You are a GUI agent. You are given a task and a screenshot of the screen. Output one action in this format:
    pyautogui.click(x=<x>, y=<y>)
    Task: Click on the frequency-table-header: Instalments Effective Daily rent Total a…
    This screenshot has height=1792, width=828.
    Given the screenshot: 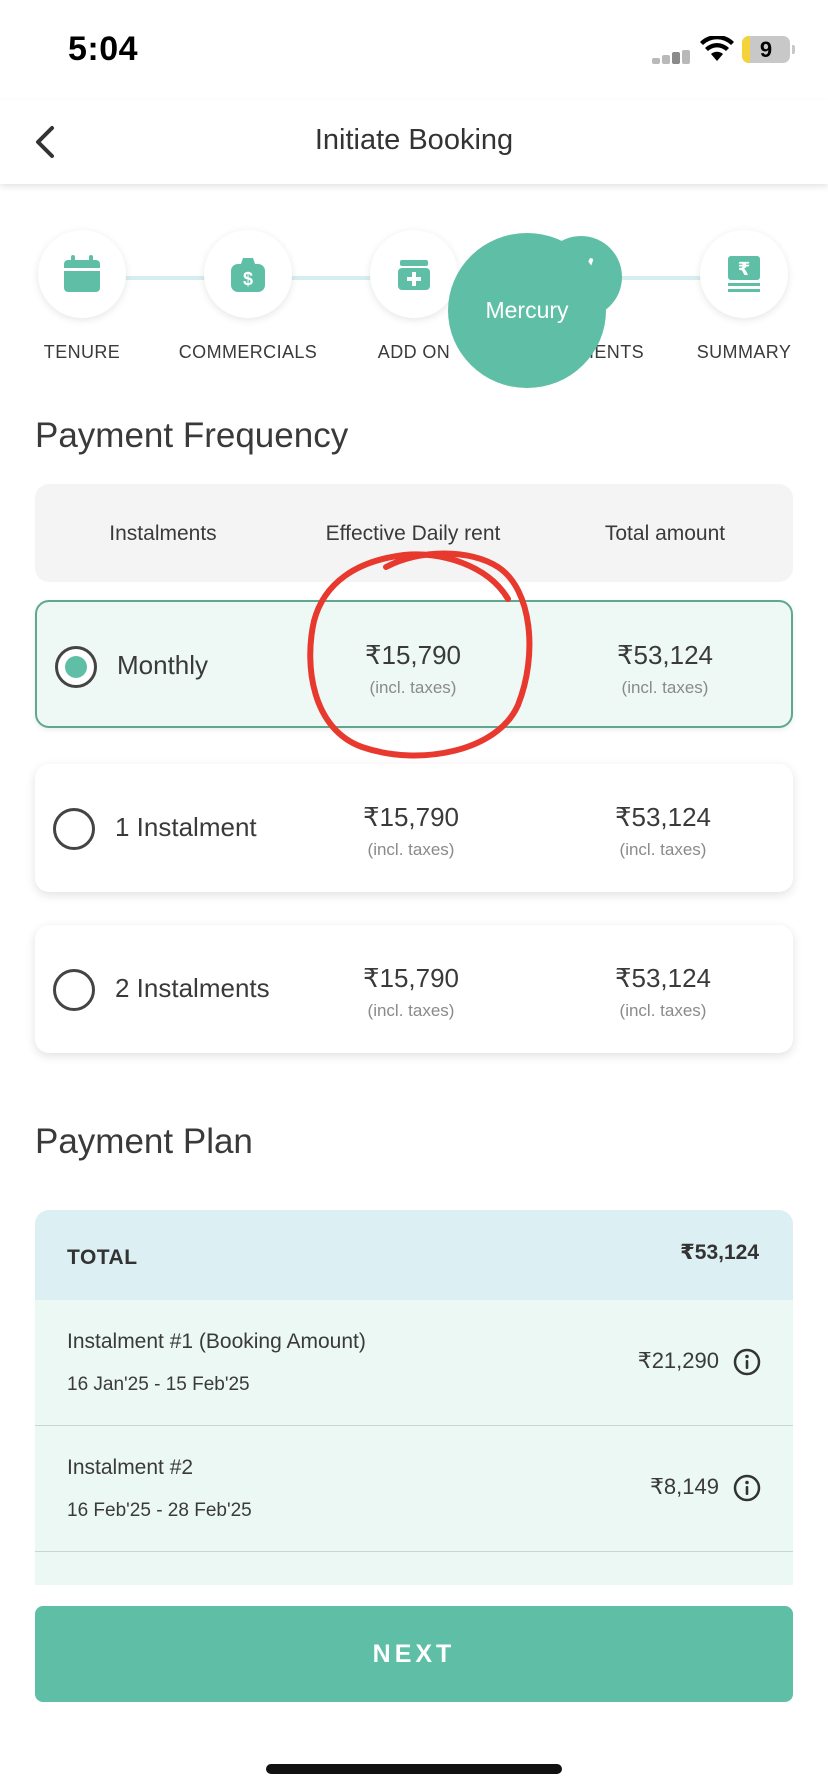 What is the action you would take?
    pyautogui.click(x=414, y=533)
    